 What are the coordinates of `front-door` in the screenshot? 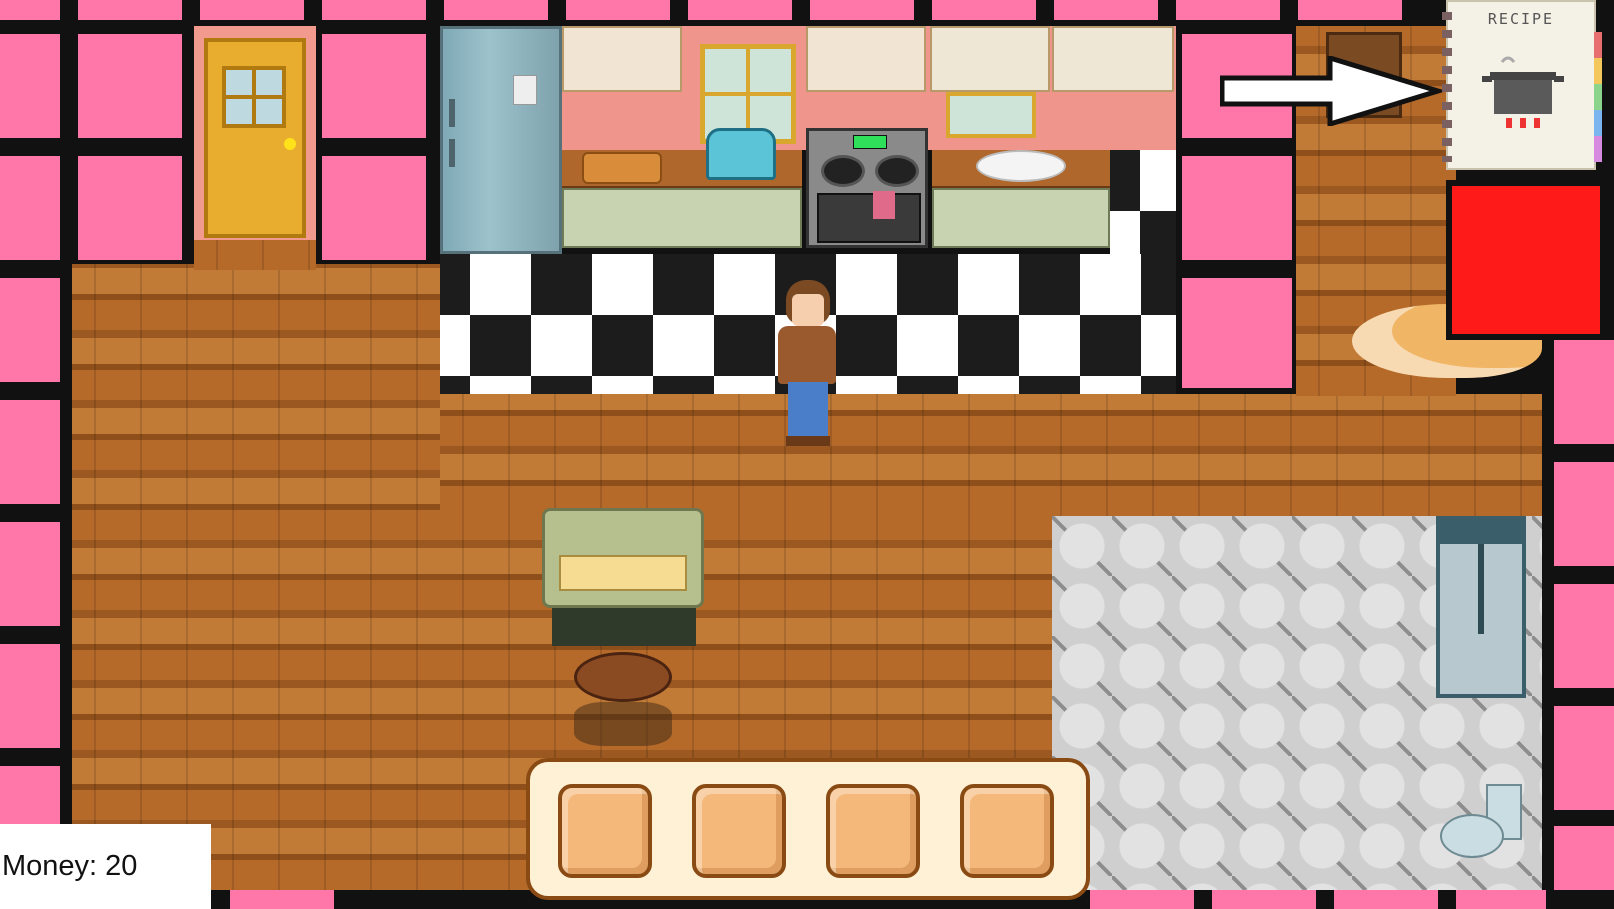 It's located at (255, 138).